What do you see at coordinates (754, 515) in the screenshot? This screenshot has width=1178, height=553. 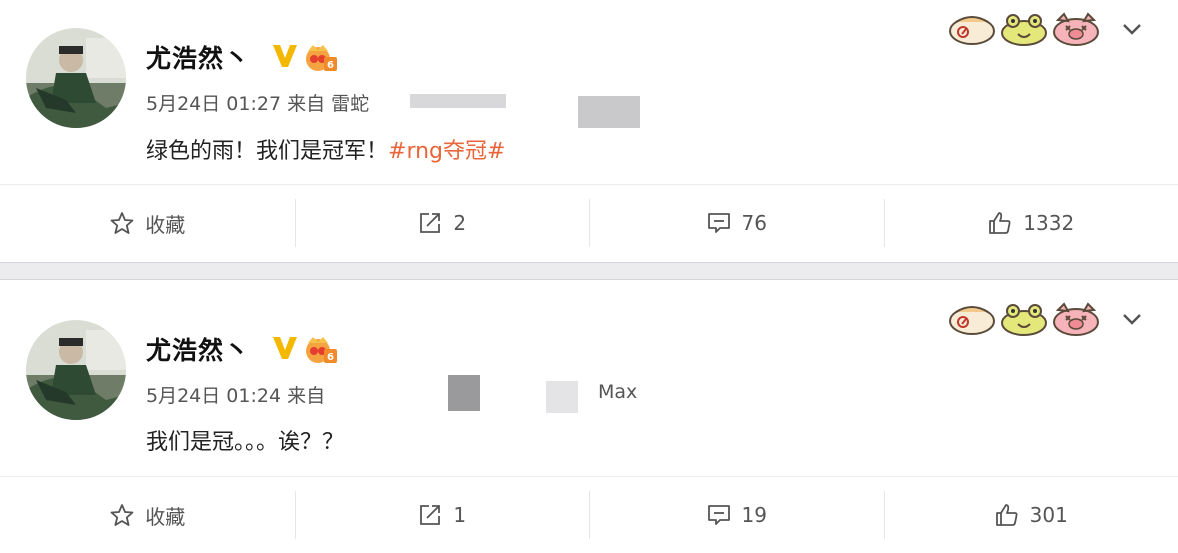 I see `comment-count: 19` at bounding box center [754, 515].